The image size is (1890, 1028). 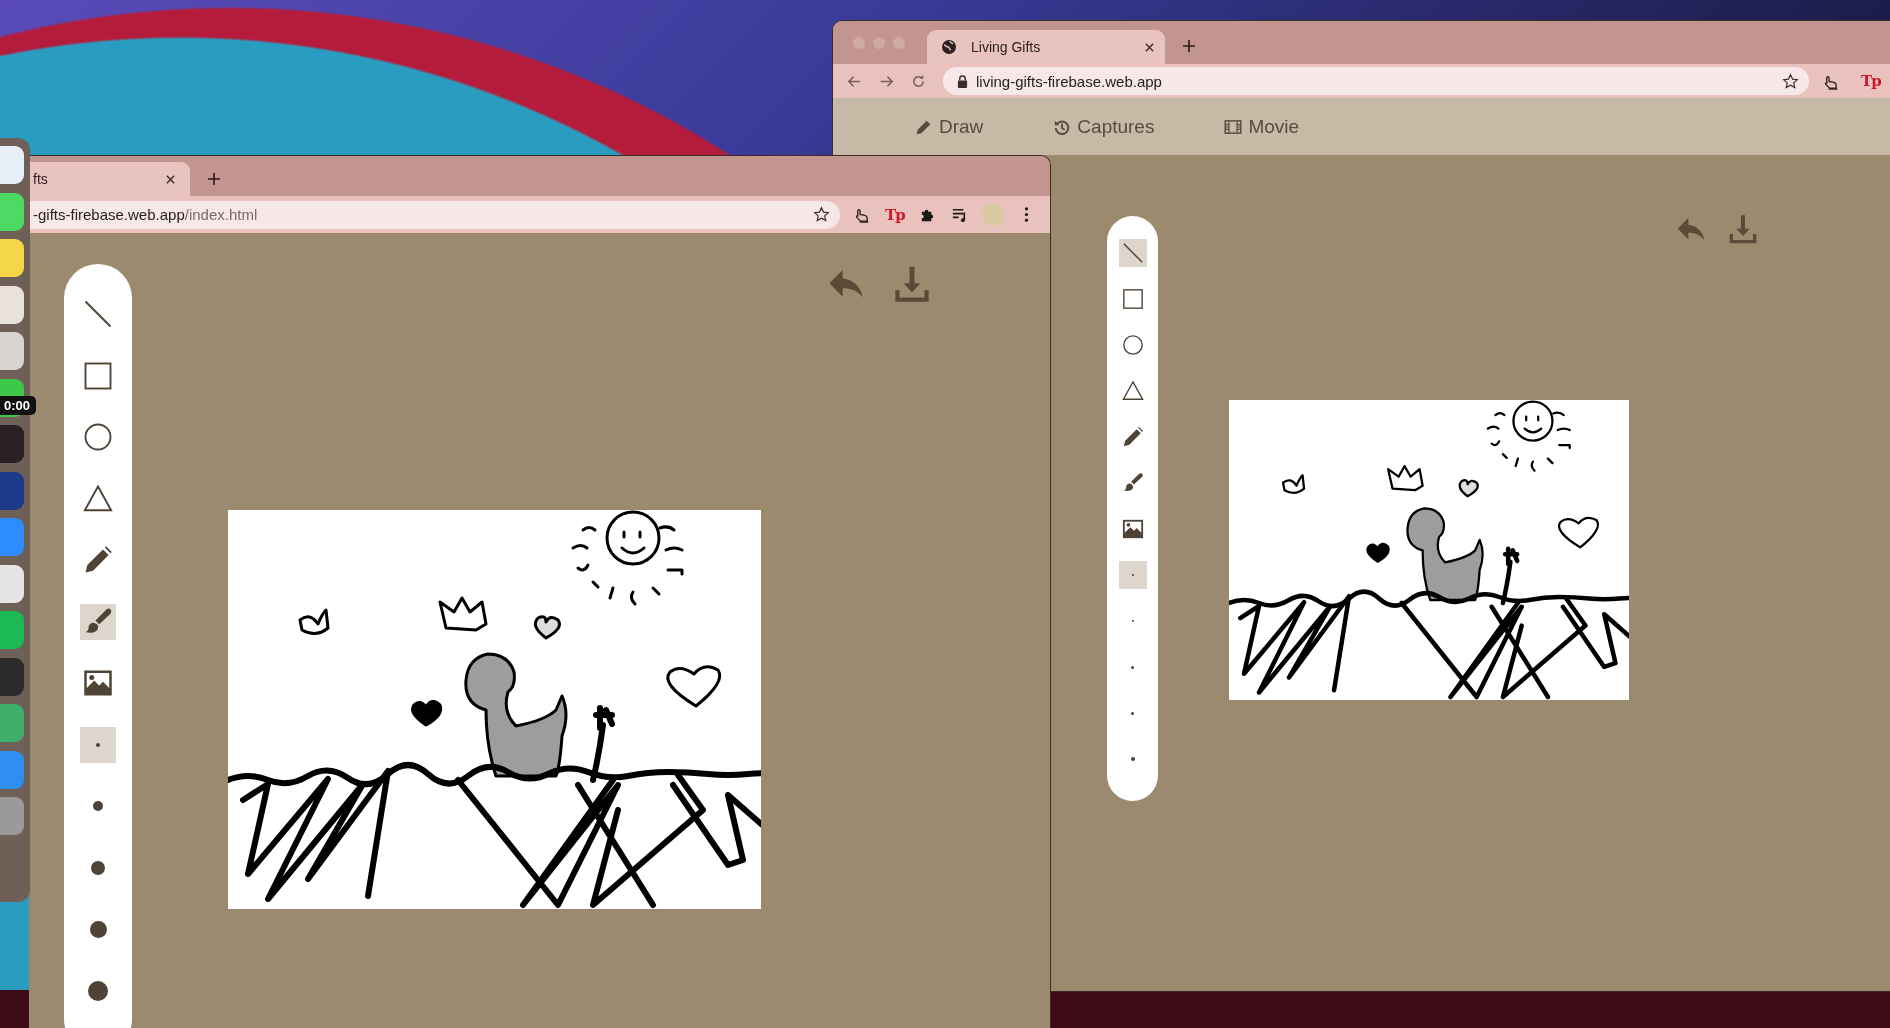 I want to click on browser-tab: Living Gifts, so click(x=1046, y=47).